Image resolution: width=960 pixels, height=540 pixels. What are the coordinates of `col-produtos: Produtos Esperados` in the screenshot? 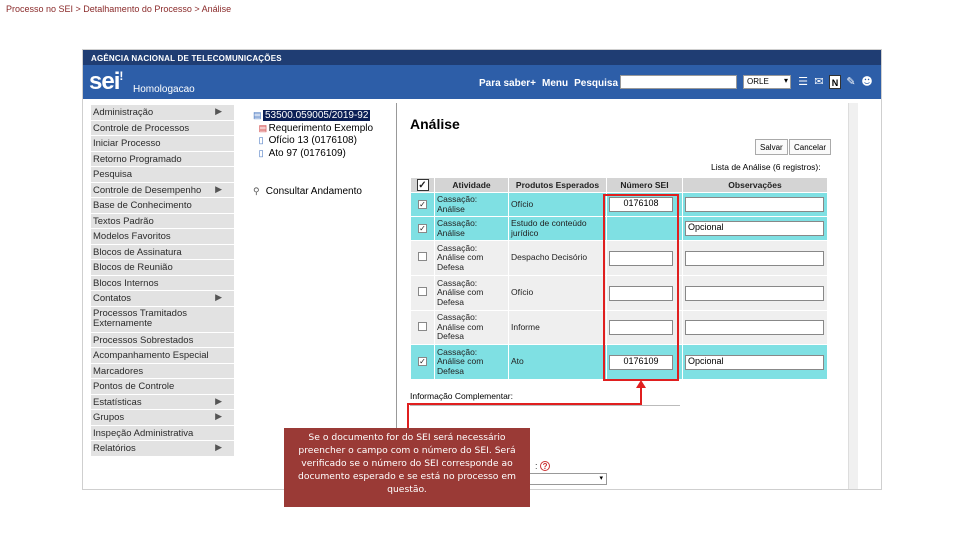 It's located at (557, 185).